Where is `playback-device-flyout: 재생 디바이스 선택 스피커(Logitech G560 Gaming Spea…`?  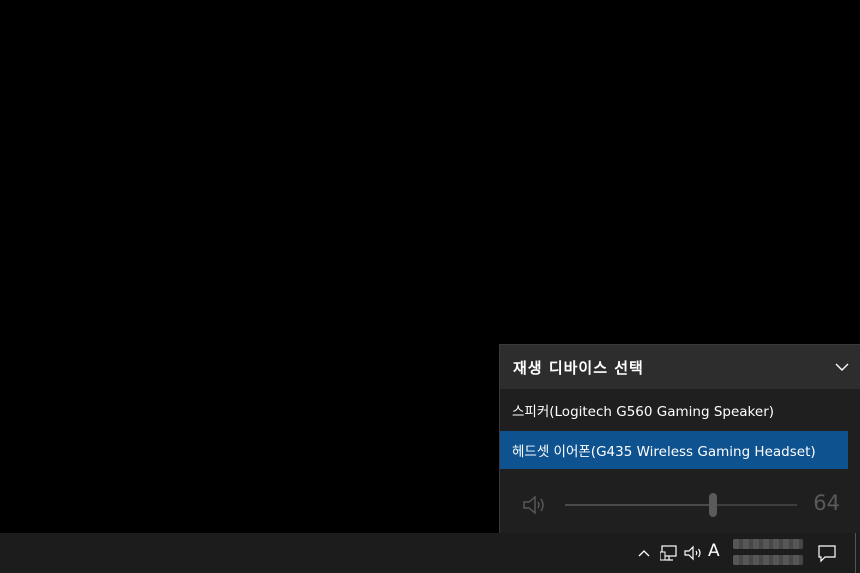 playback-device-flyout: 재생 디바이스 선택 스피커(Logitech G560 Gaming Spea… is located at coordinates (679, 438).